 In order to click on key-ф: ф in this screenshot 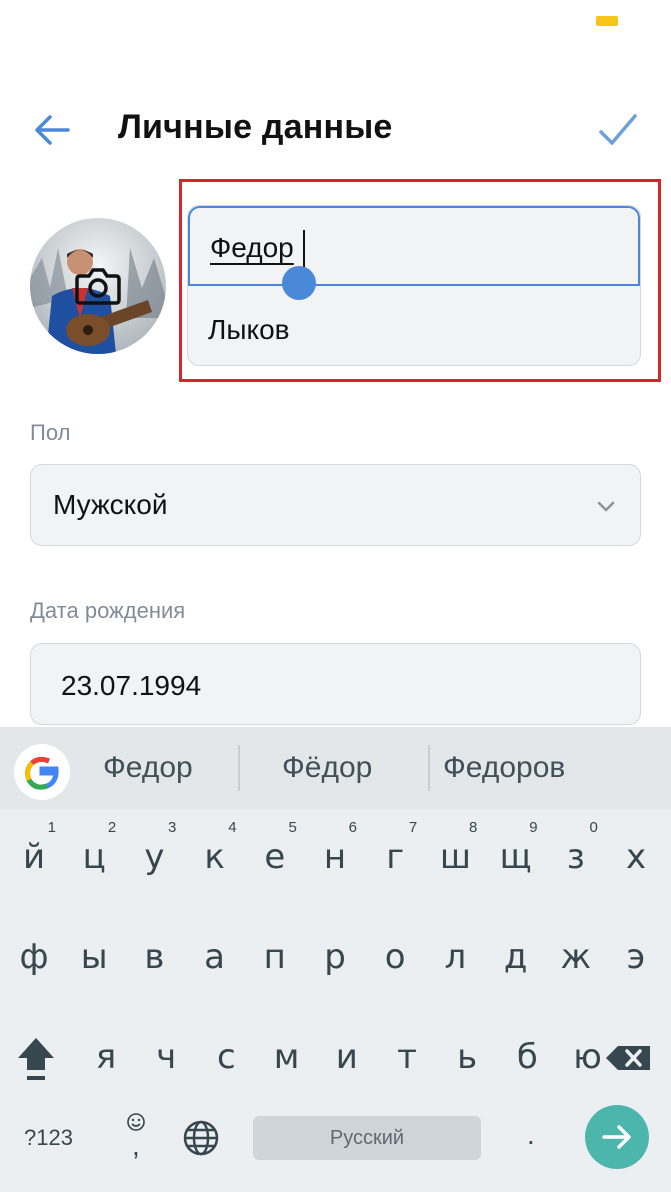, I will do `click(34, 956)`.